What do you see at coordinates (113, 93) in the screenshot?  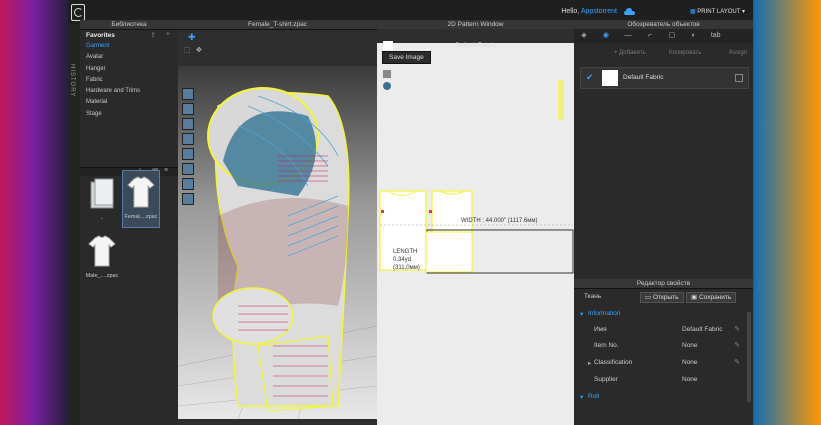 I see `library-item-hardware: Hardware and Trims` at bounding box center [113, 93].